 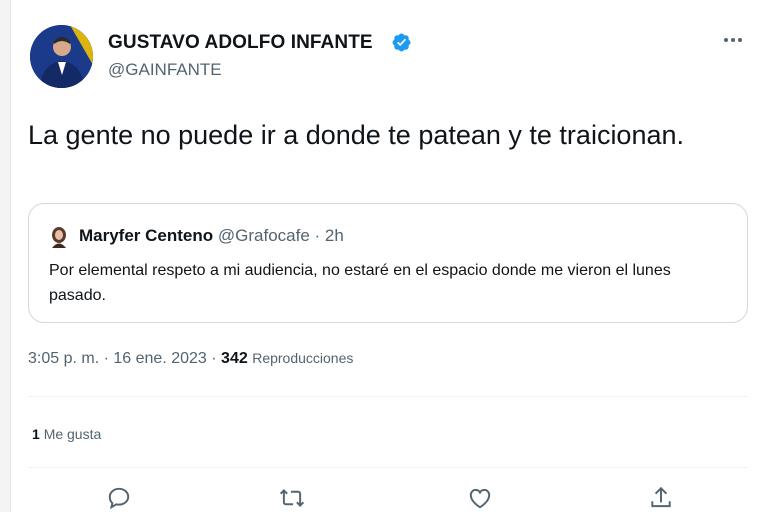 What do you see at coordinates (36, 434) in the screenshot?
I see `likes-count: 1` at bounding box center [36, 434].